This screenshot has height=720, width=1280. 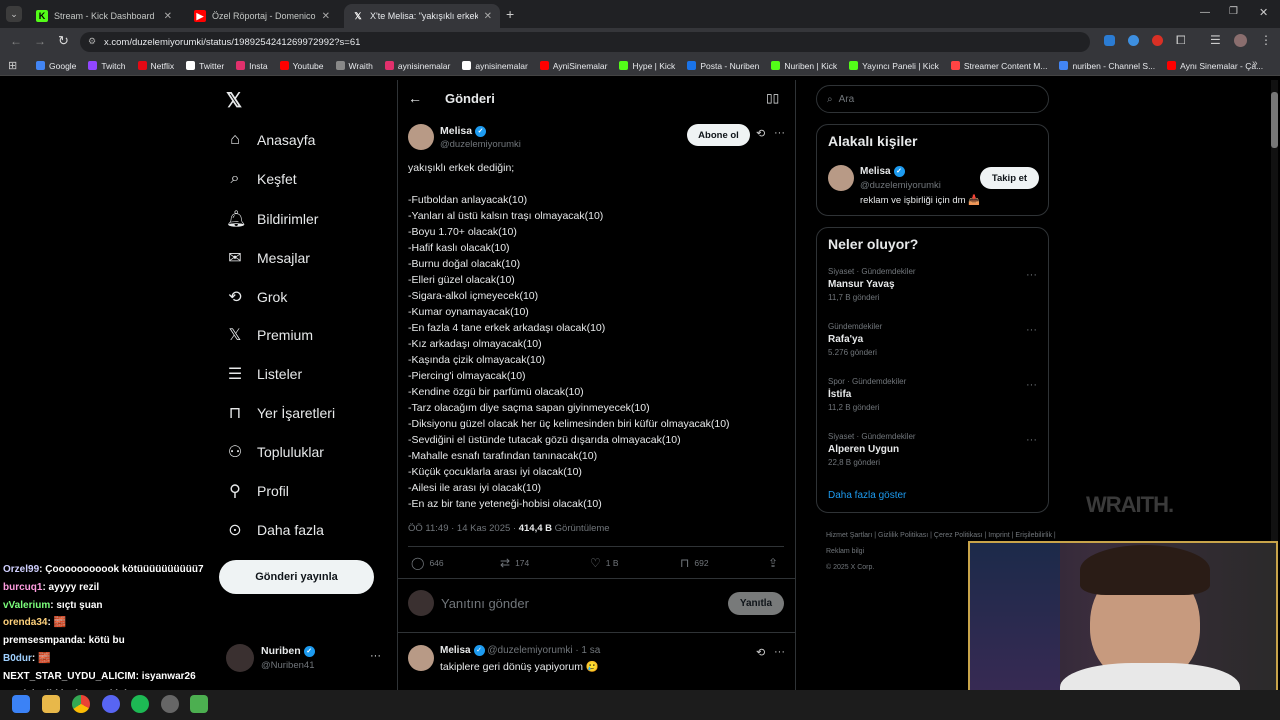 I want to click on nav-item-yer-i̇şaretleri: ⊓ Yer İşaretleri, so click(x=280, y=413).